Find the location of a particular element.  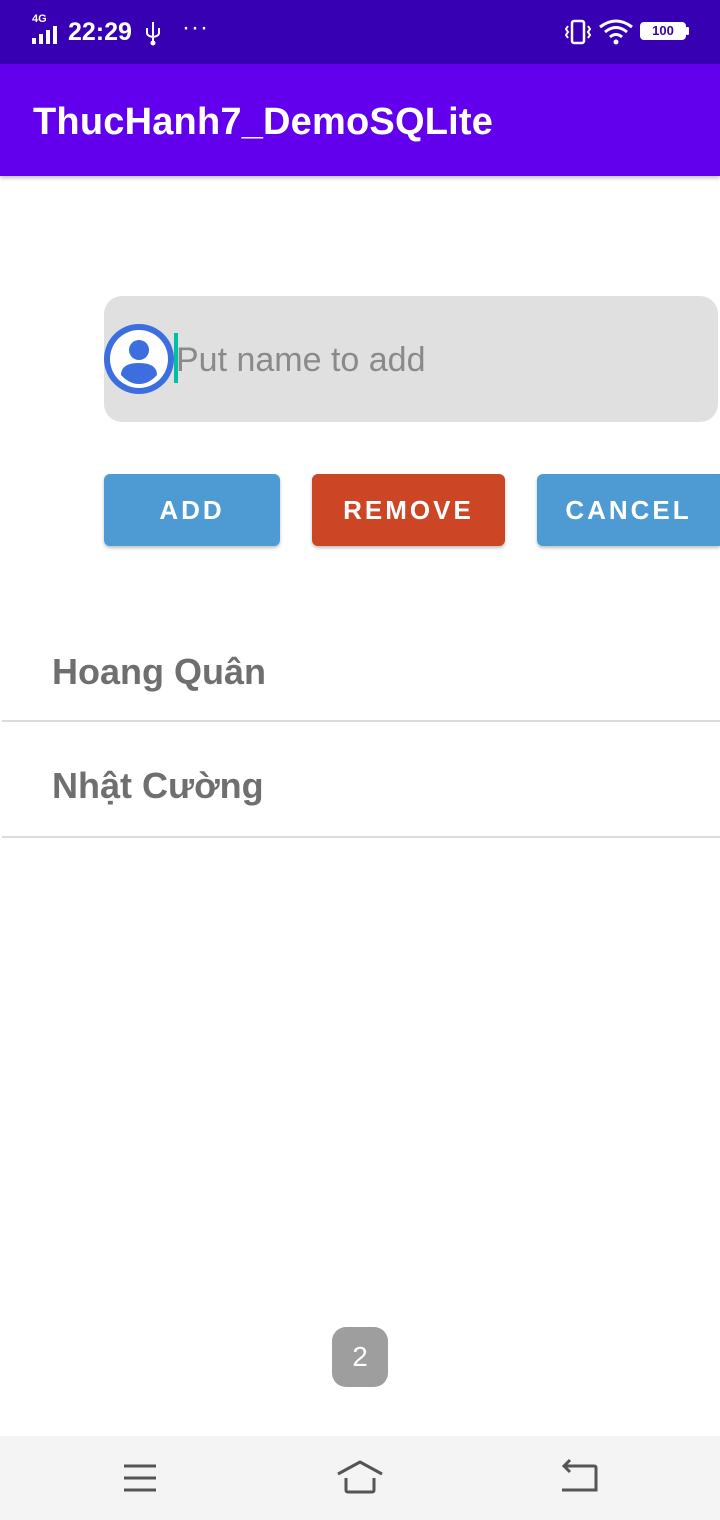

back-icon is located at coordinates (578, 1478).